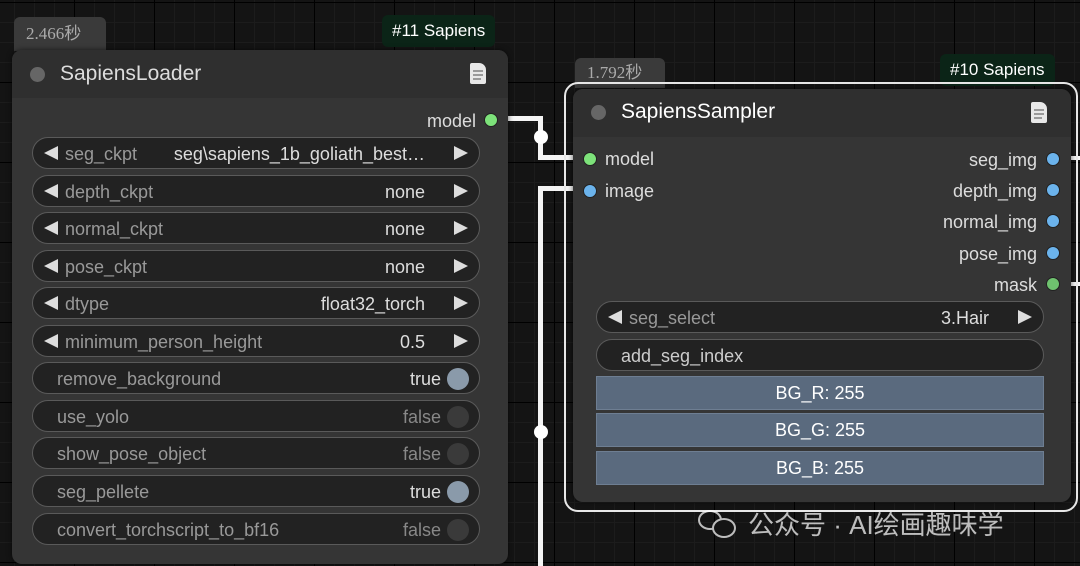 The height and width of the screenshot is (566, 1080). Describe the element at coordinates (256, 453) in the screenshot. I see `toggle-show-pose-object: show_pose_object false` at that location.